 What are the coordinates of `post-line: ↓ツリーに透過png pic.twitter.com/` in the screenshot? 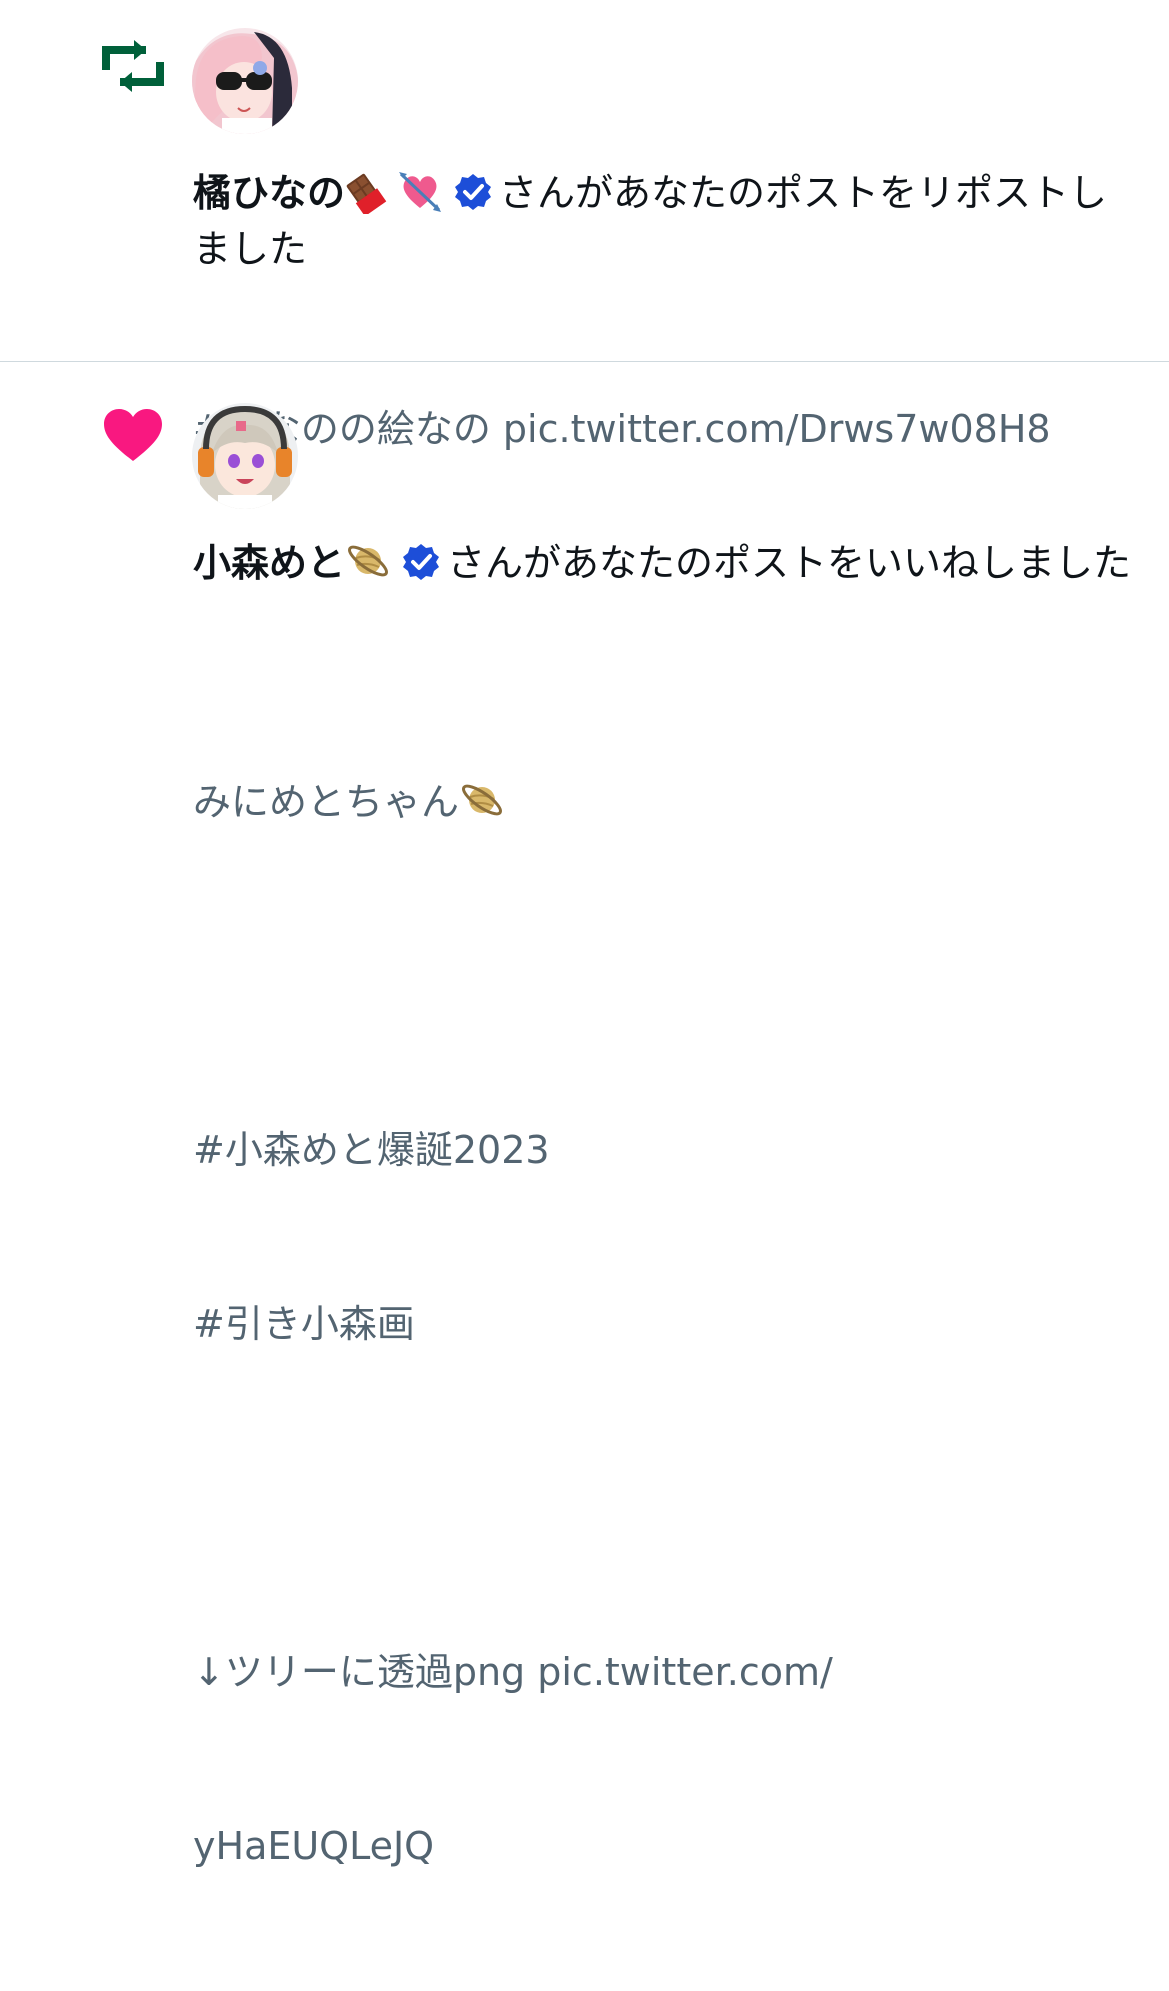 It's located at (513, 1672).